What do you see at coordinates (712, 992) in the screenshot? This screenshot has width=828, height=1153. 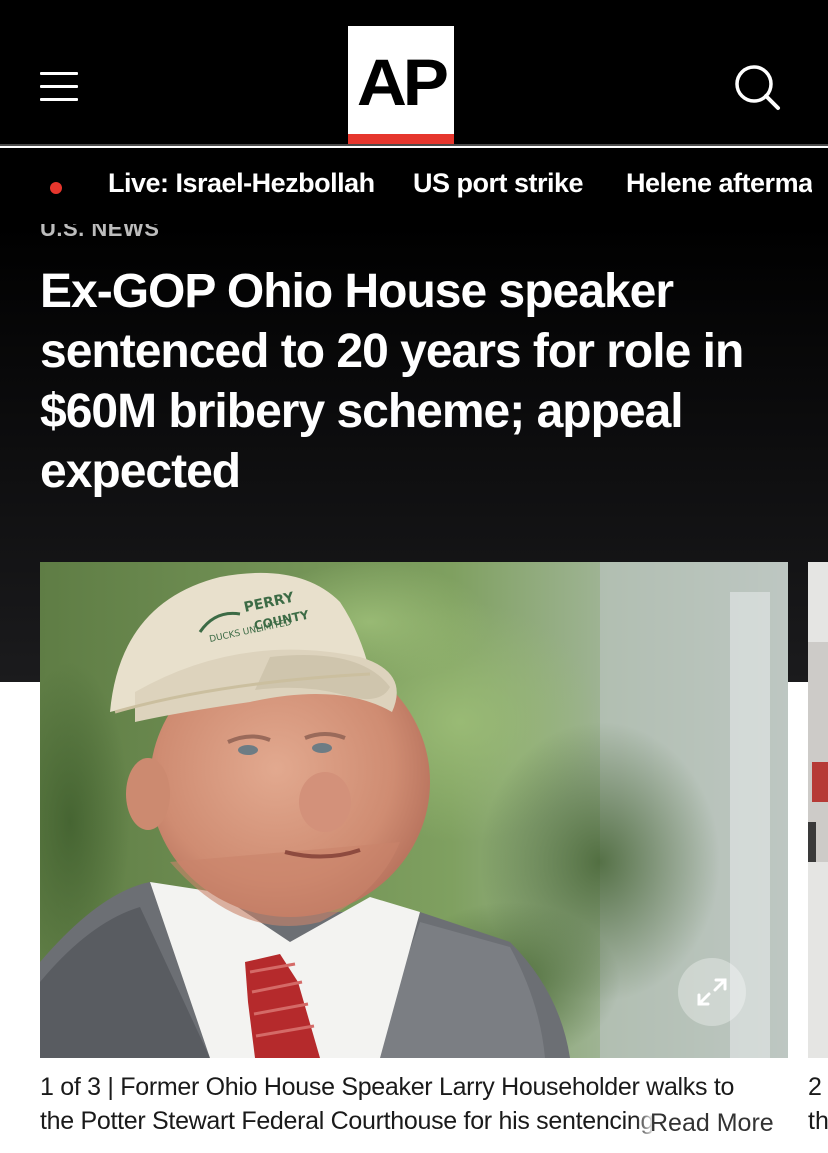 I see `expand-icon` at bounding box center [712, 992].